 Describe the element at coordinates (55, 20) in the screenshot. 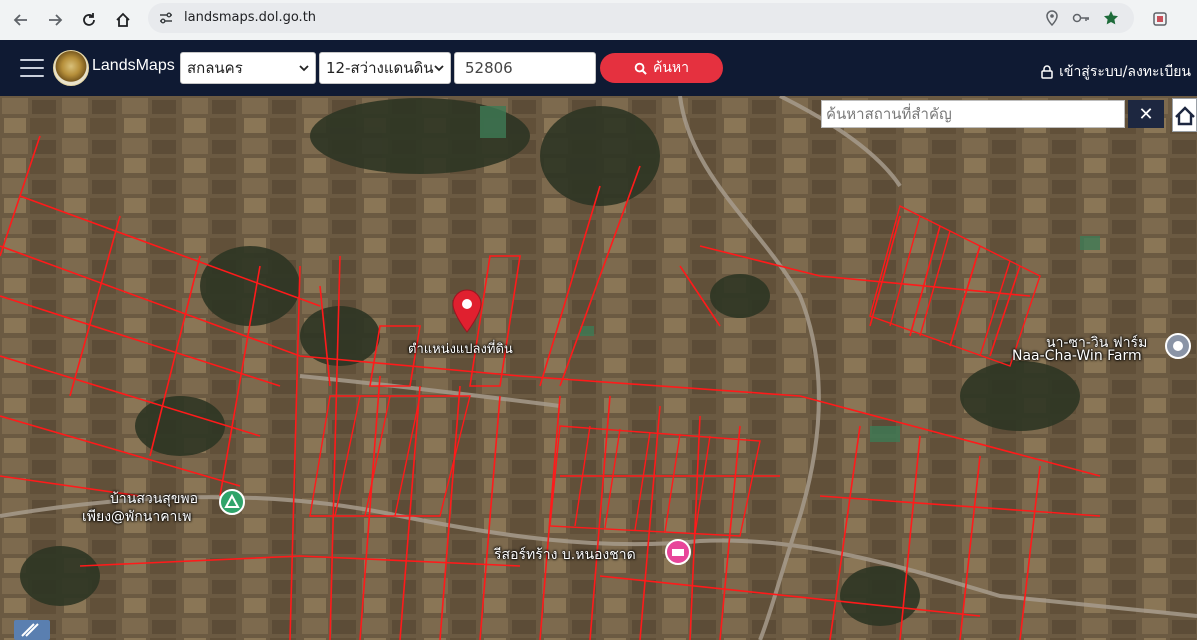

I see `forward-arrow-icon` at that location.